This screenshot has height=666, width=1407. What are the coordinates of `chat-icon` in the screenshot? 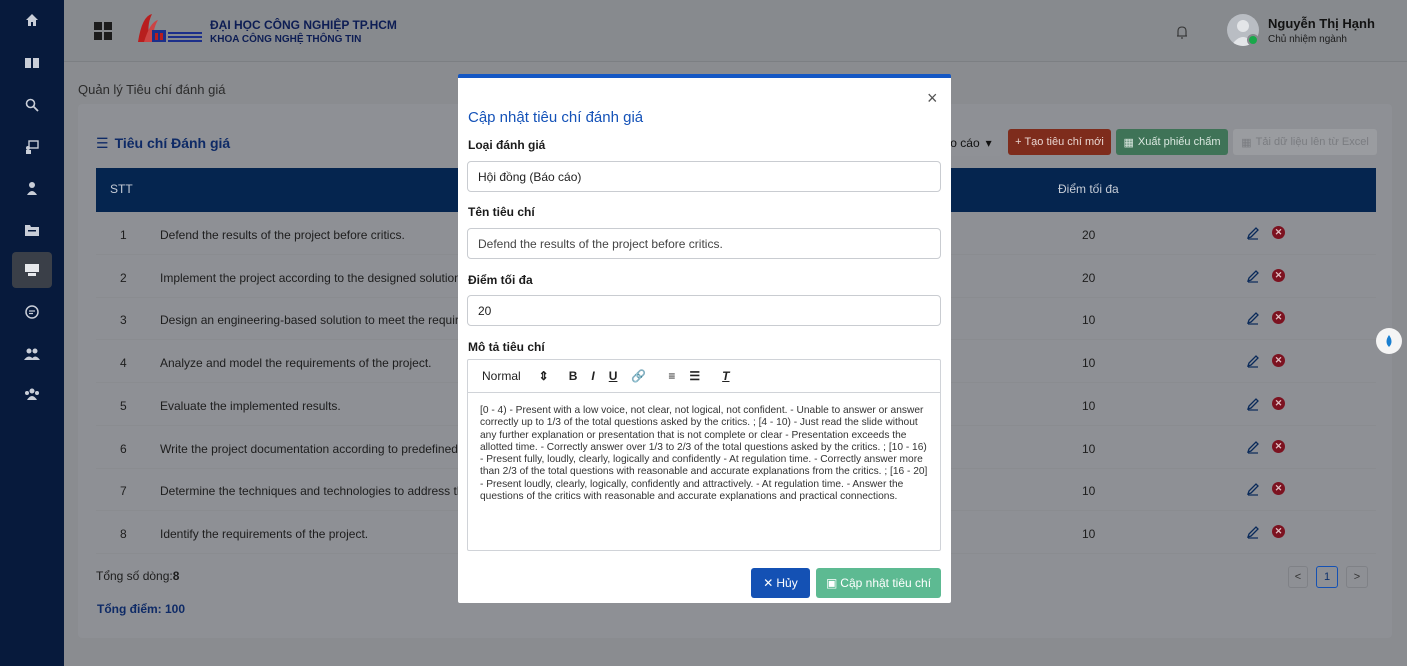 It's located at (32, 312).